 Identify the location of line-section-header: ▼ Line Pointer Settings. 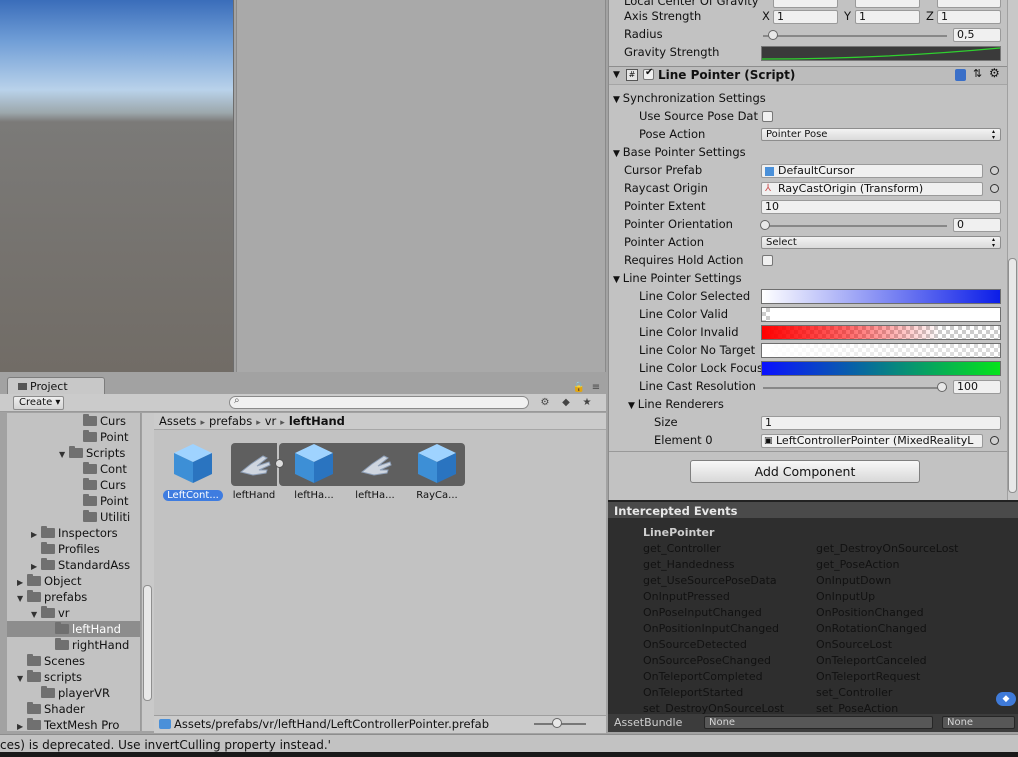
(677, 278).